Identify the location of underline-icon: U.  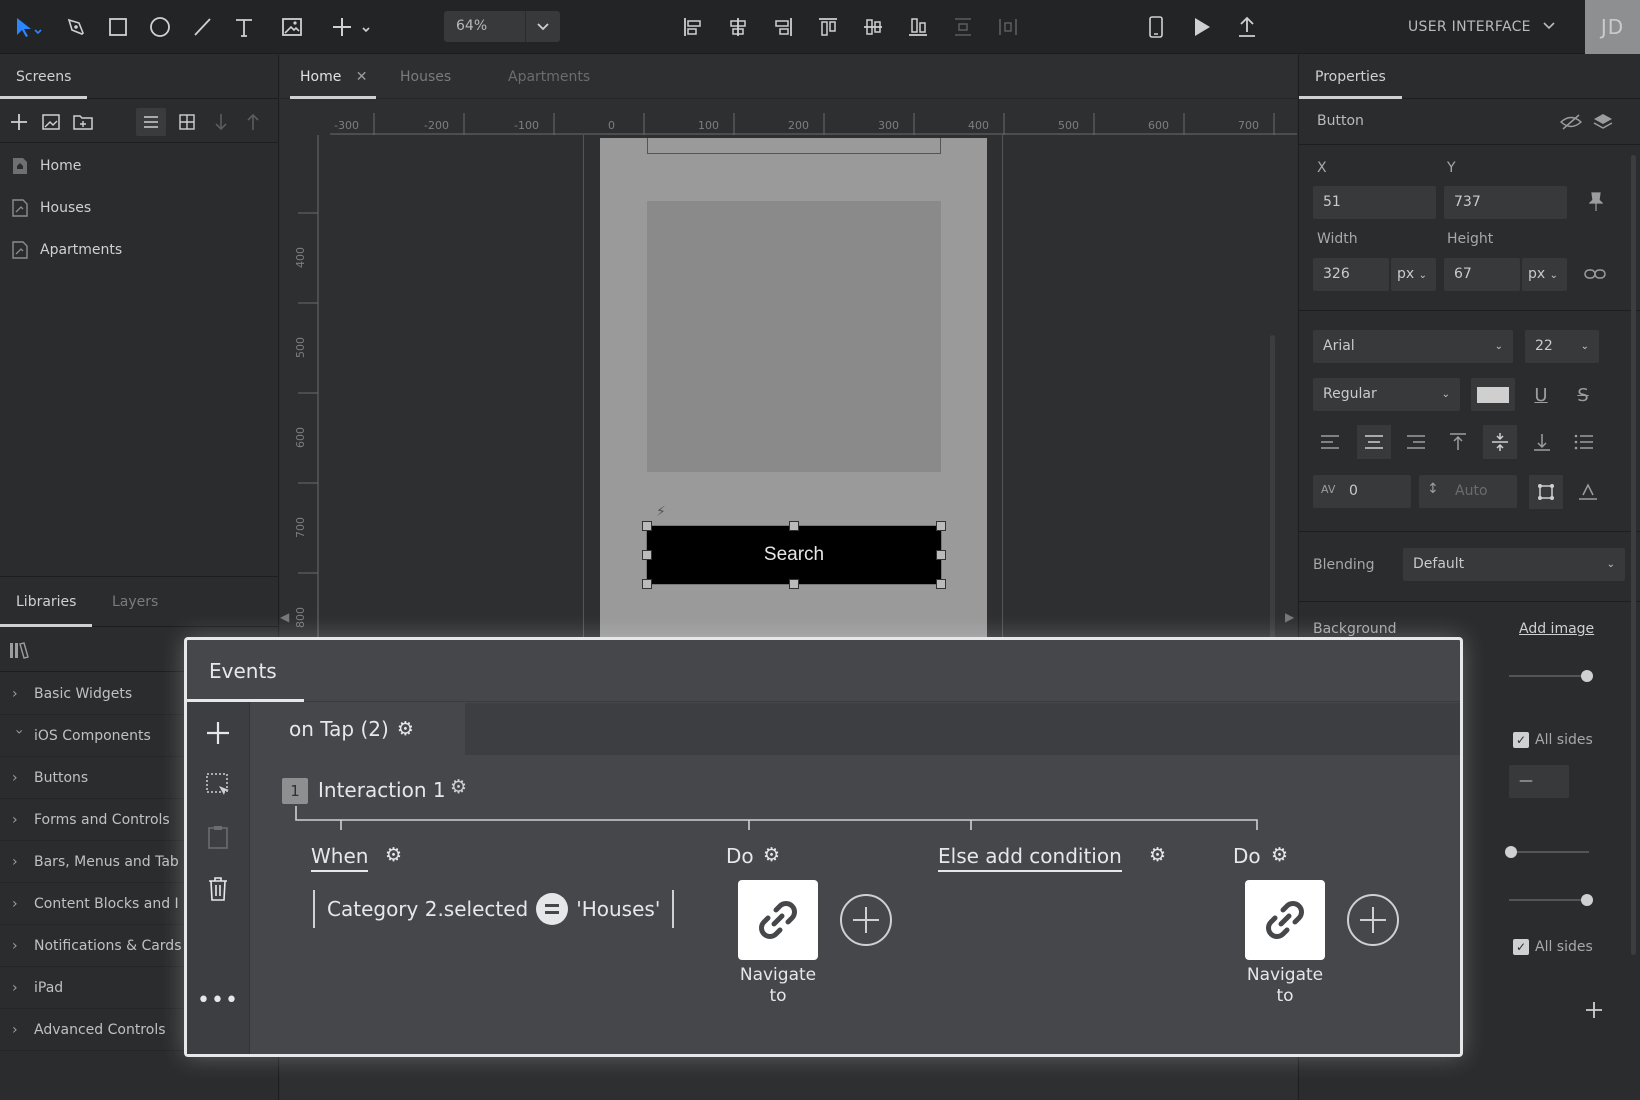
(1541, 395).